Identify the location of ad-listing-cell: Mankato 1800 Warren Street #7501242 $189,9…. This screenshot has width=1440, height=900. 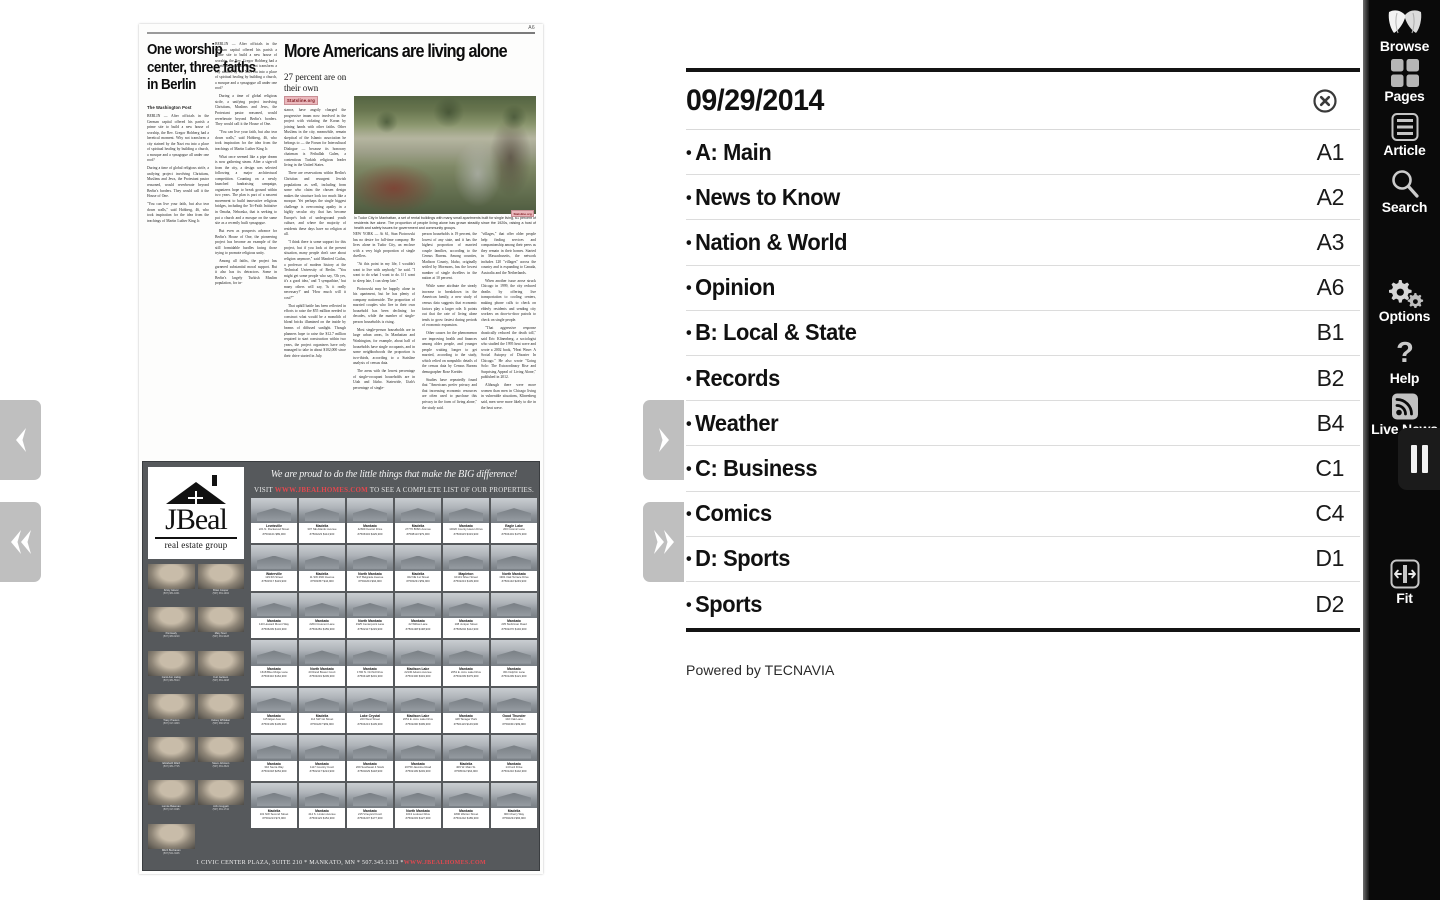
(466, 805).